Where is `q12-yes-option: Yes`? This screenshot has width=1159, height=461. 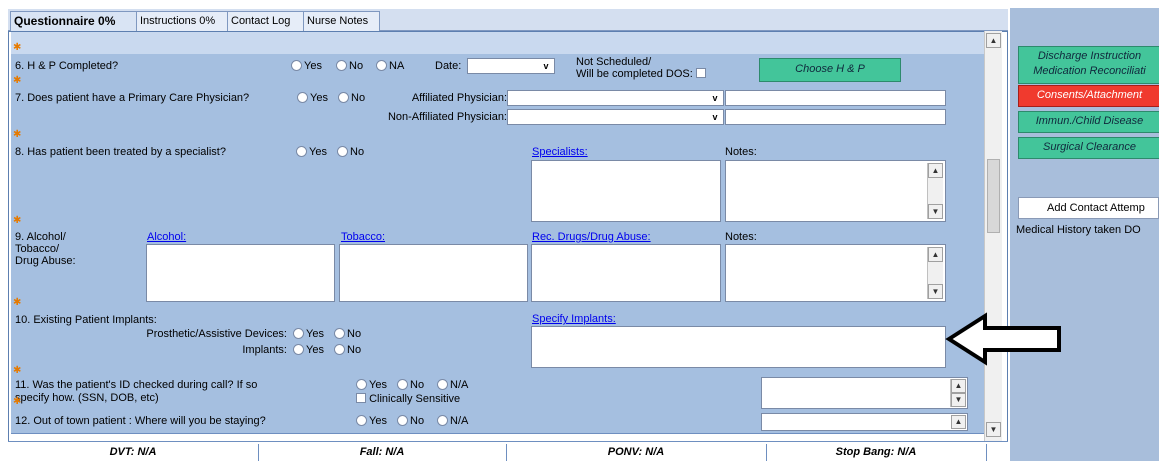 q12-yes-option: Yes is located at coordinates (371, 421).